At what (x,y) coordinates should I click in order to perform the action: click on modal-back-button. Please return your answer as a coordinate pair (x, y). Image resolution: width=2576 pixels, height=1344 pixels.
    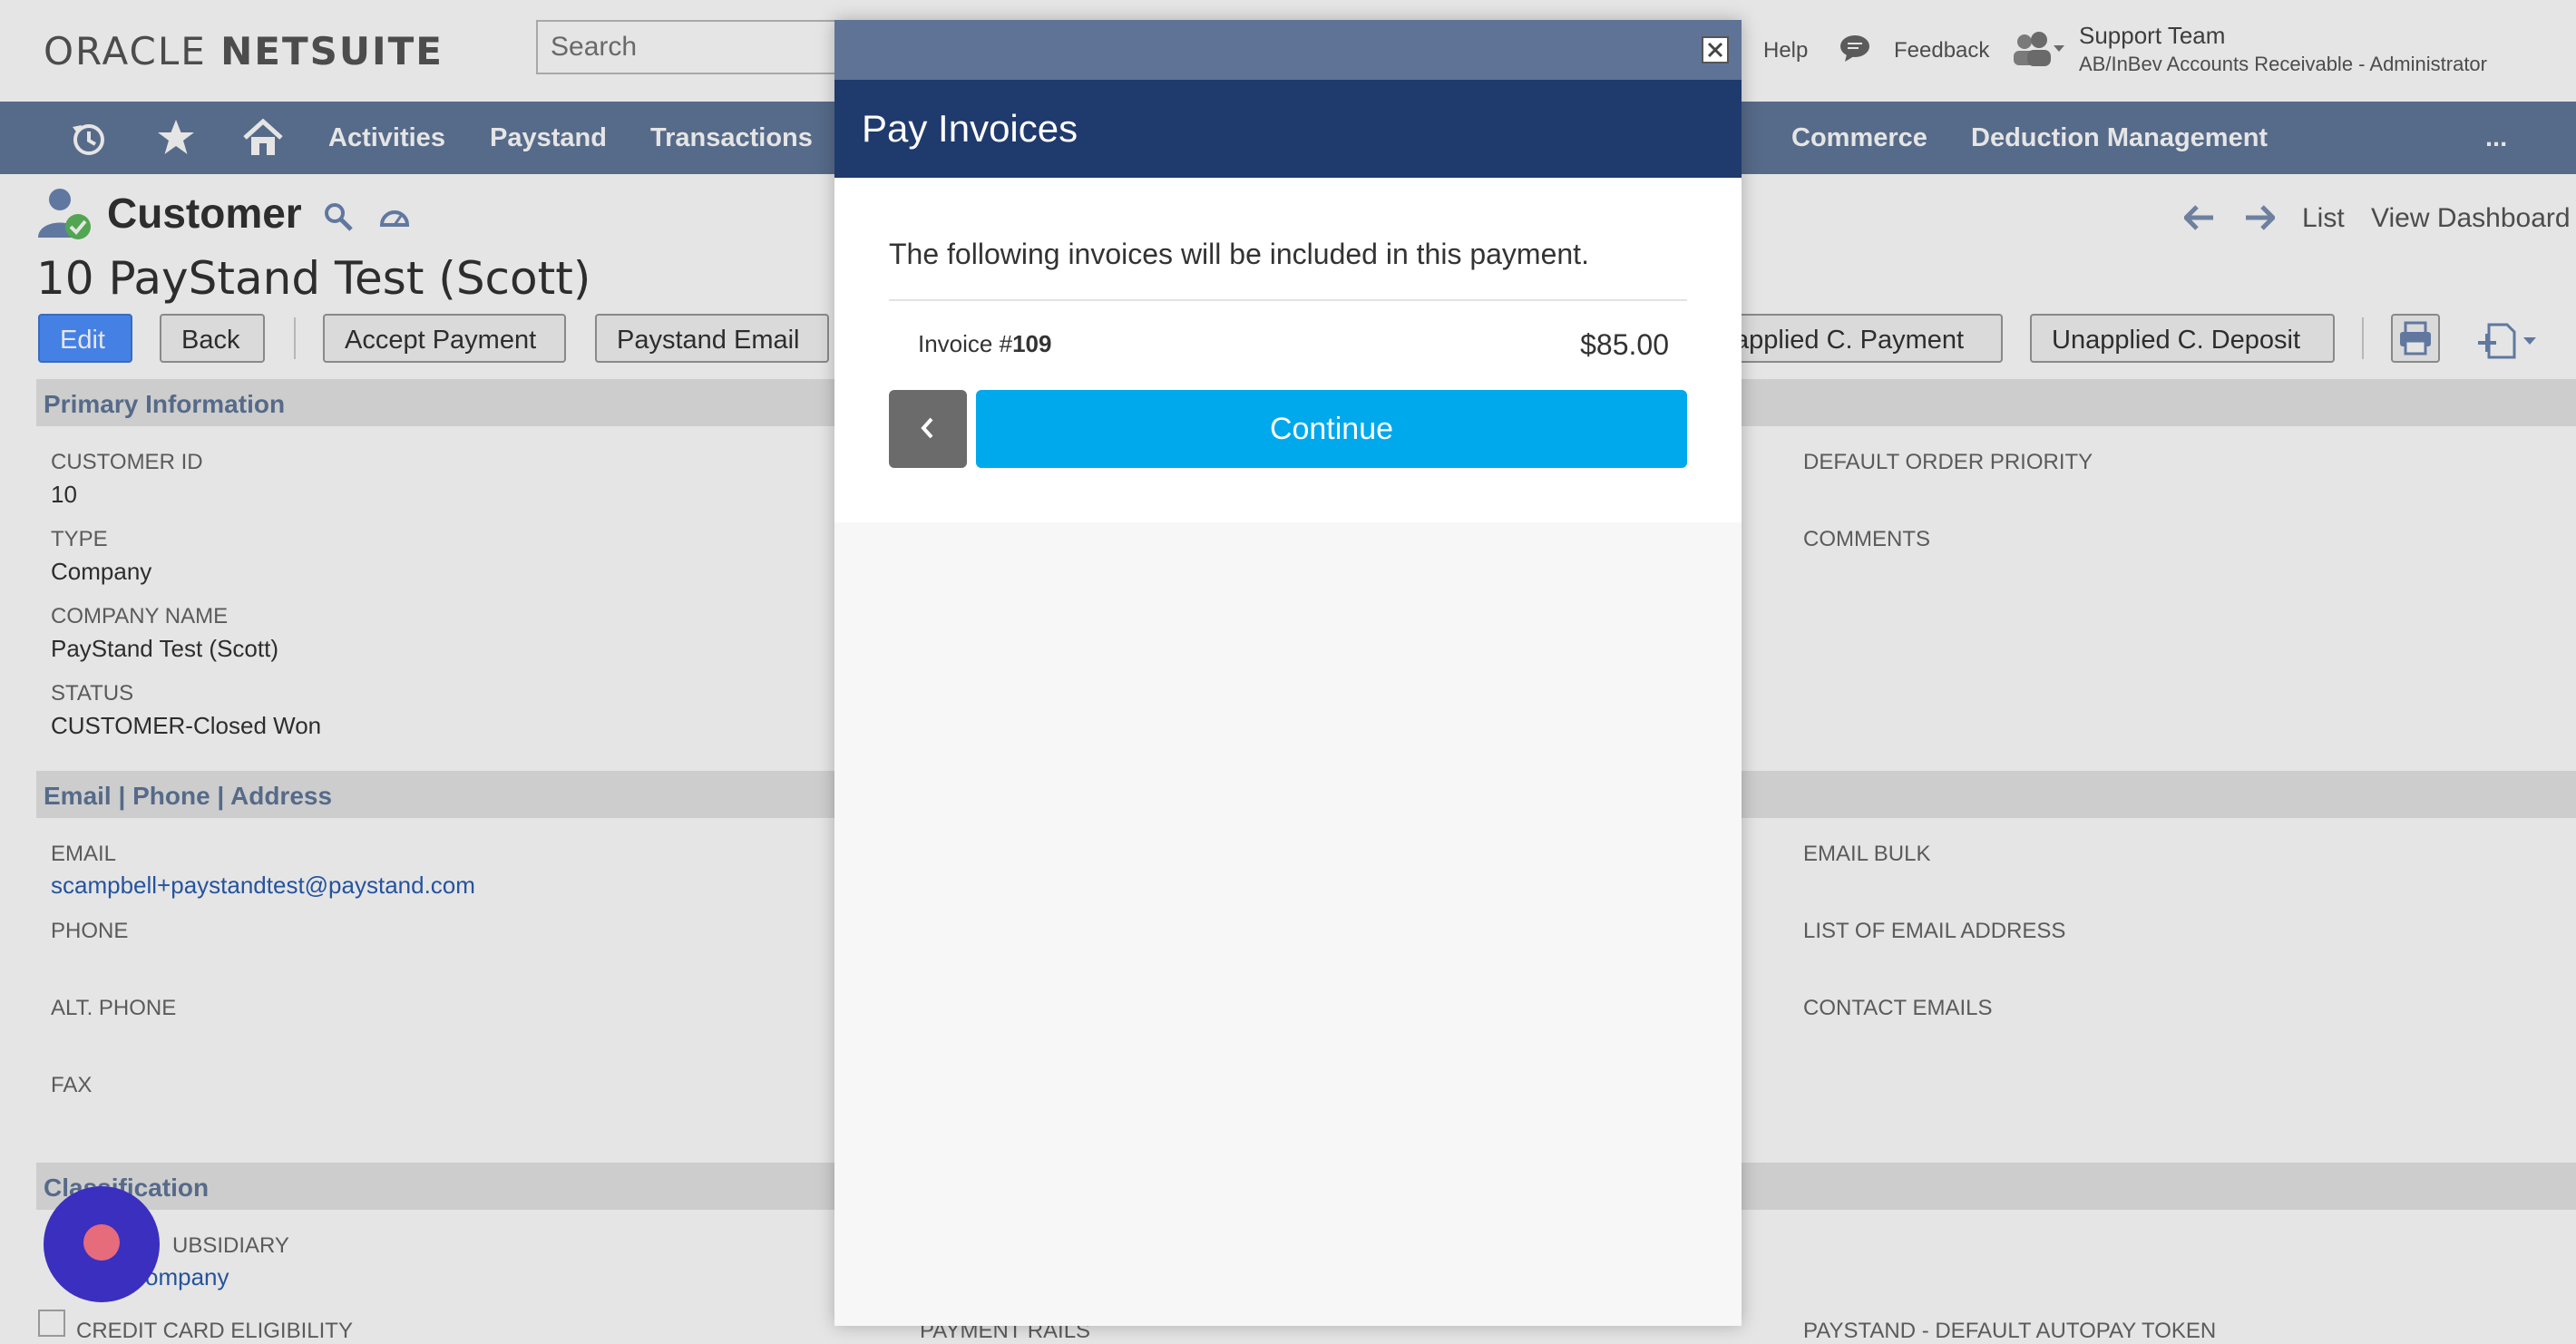
    Looking at the image, I should click on (928, 429).